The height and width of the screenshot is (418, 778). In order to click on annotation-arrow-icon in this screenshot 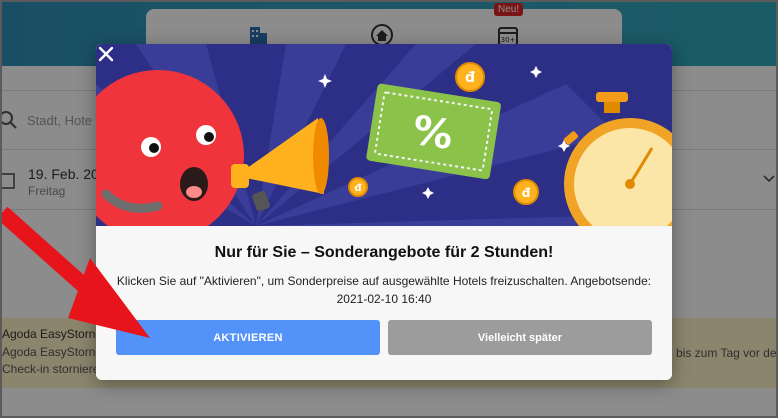, I will do `click(75, 272)`.